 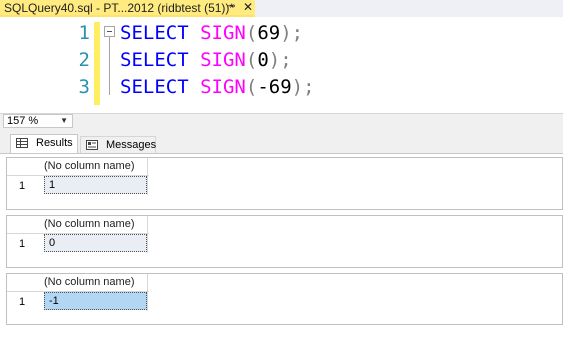 I want to click on tab-results-label: Results, so click(x=54, y=143).